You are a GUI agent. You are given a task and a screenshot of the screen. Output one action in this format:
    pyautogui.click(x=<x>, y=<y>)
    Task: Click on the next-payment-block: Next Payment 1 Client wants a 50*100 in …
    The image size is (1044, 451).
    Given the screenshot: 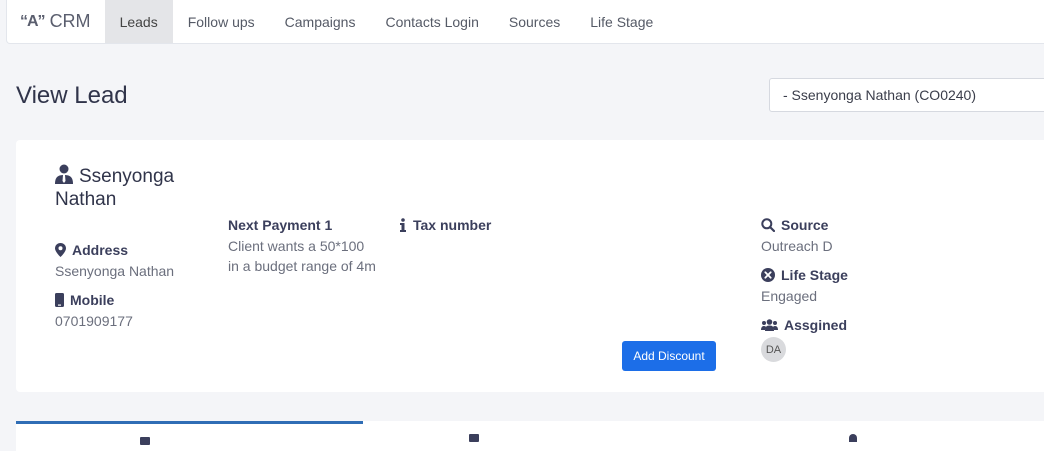 What is the action you would take?
    pyautogui.click(x=303, y=246)
    